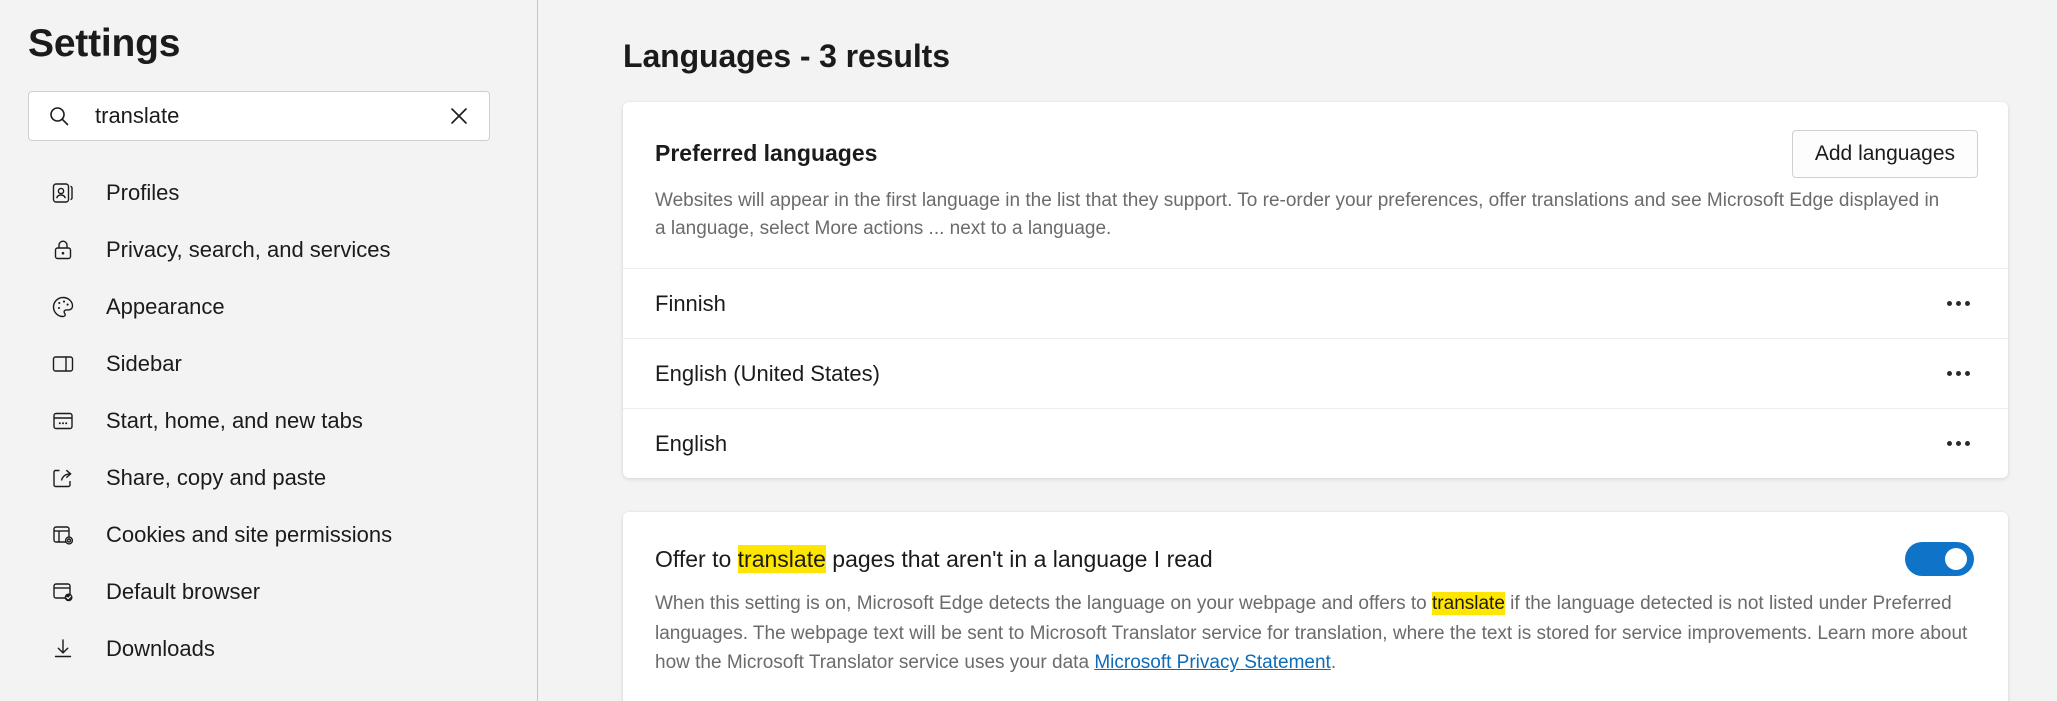  Describe the element at coordinates (144, 363) in the screenshot. I see `sidebar-item-label: Sidebar` at that location.